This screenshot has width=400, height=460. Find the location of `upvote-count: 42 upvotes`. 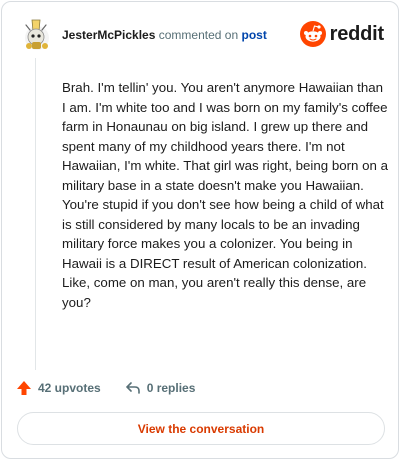

upvote-count: 42 upvotes is located at coordinates (69, 388).